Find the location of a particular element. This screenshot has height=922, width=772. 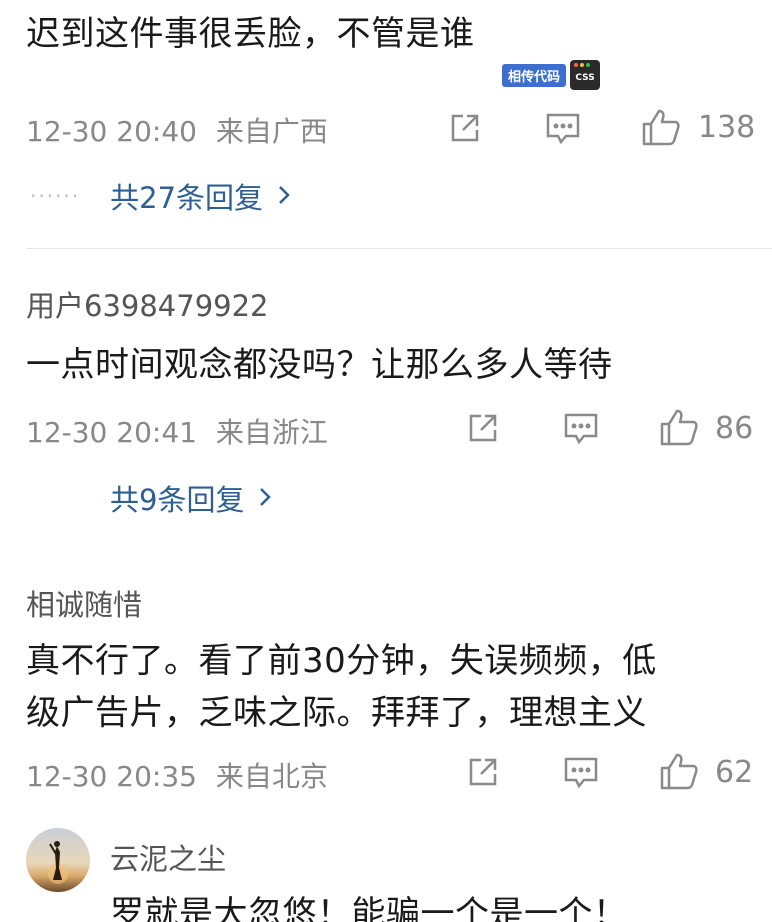

badge-label: 相传代码 is located at coordinates (534, 75).